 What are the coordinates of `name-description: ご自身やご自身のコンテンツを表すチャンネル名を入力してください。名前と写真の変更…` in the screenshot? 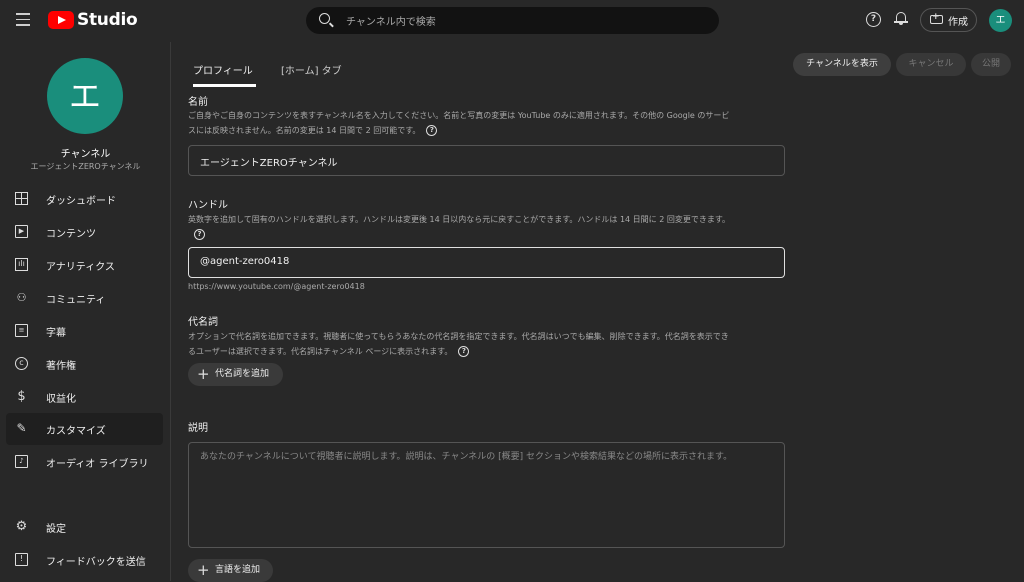 It's located at (487, 123).